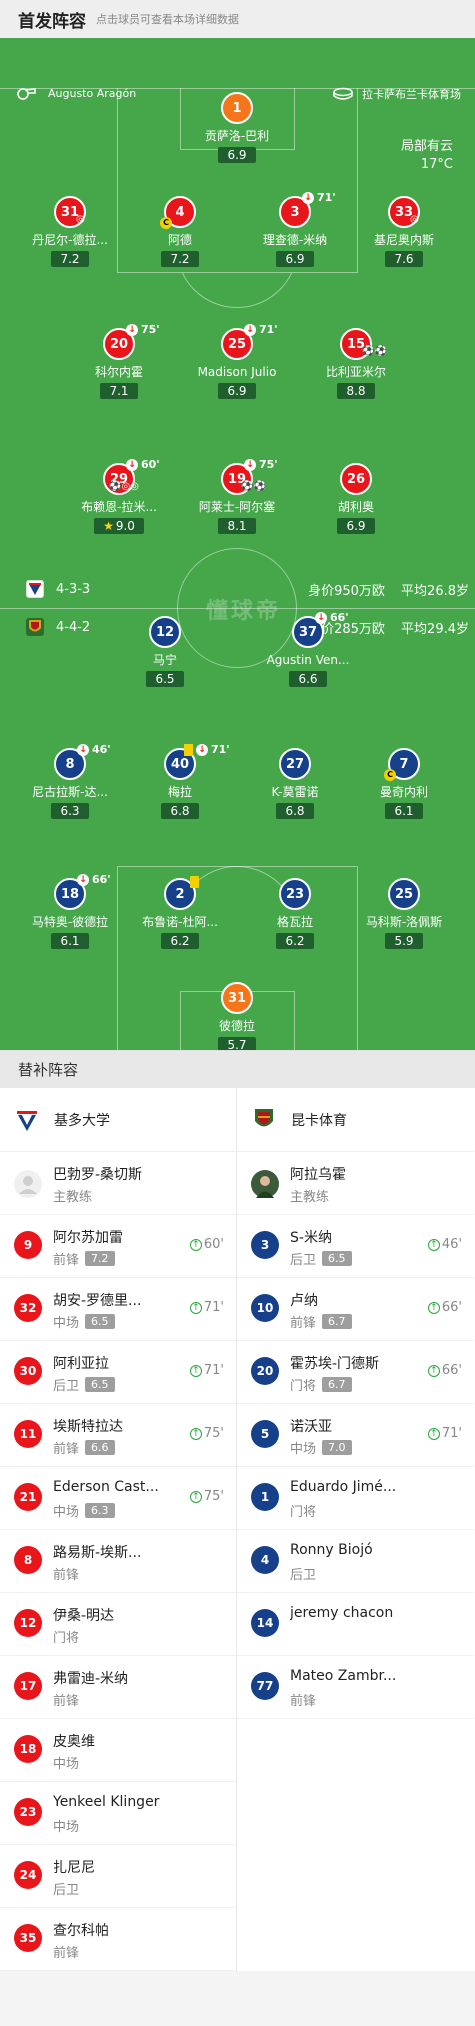 The width and height of the screenshot is (475, 2026). I want to click on bench-player-name: 诺沃亚, so click(311, 1427).